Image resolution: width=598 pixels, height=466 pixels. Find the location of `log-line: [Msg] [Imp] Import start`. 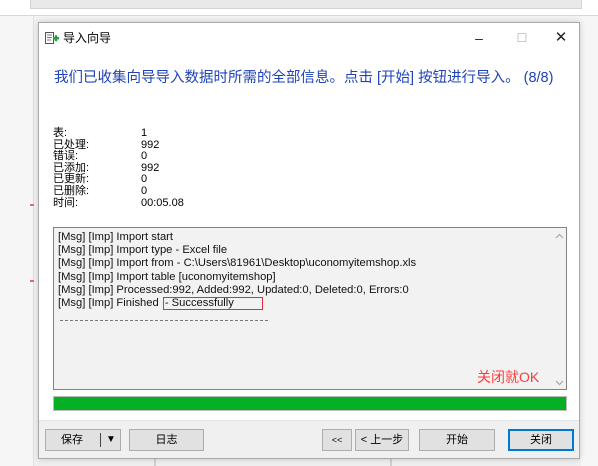

log-line: [Msg] [Imp] Import start is located at coordinates (116, 237).